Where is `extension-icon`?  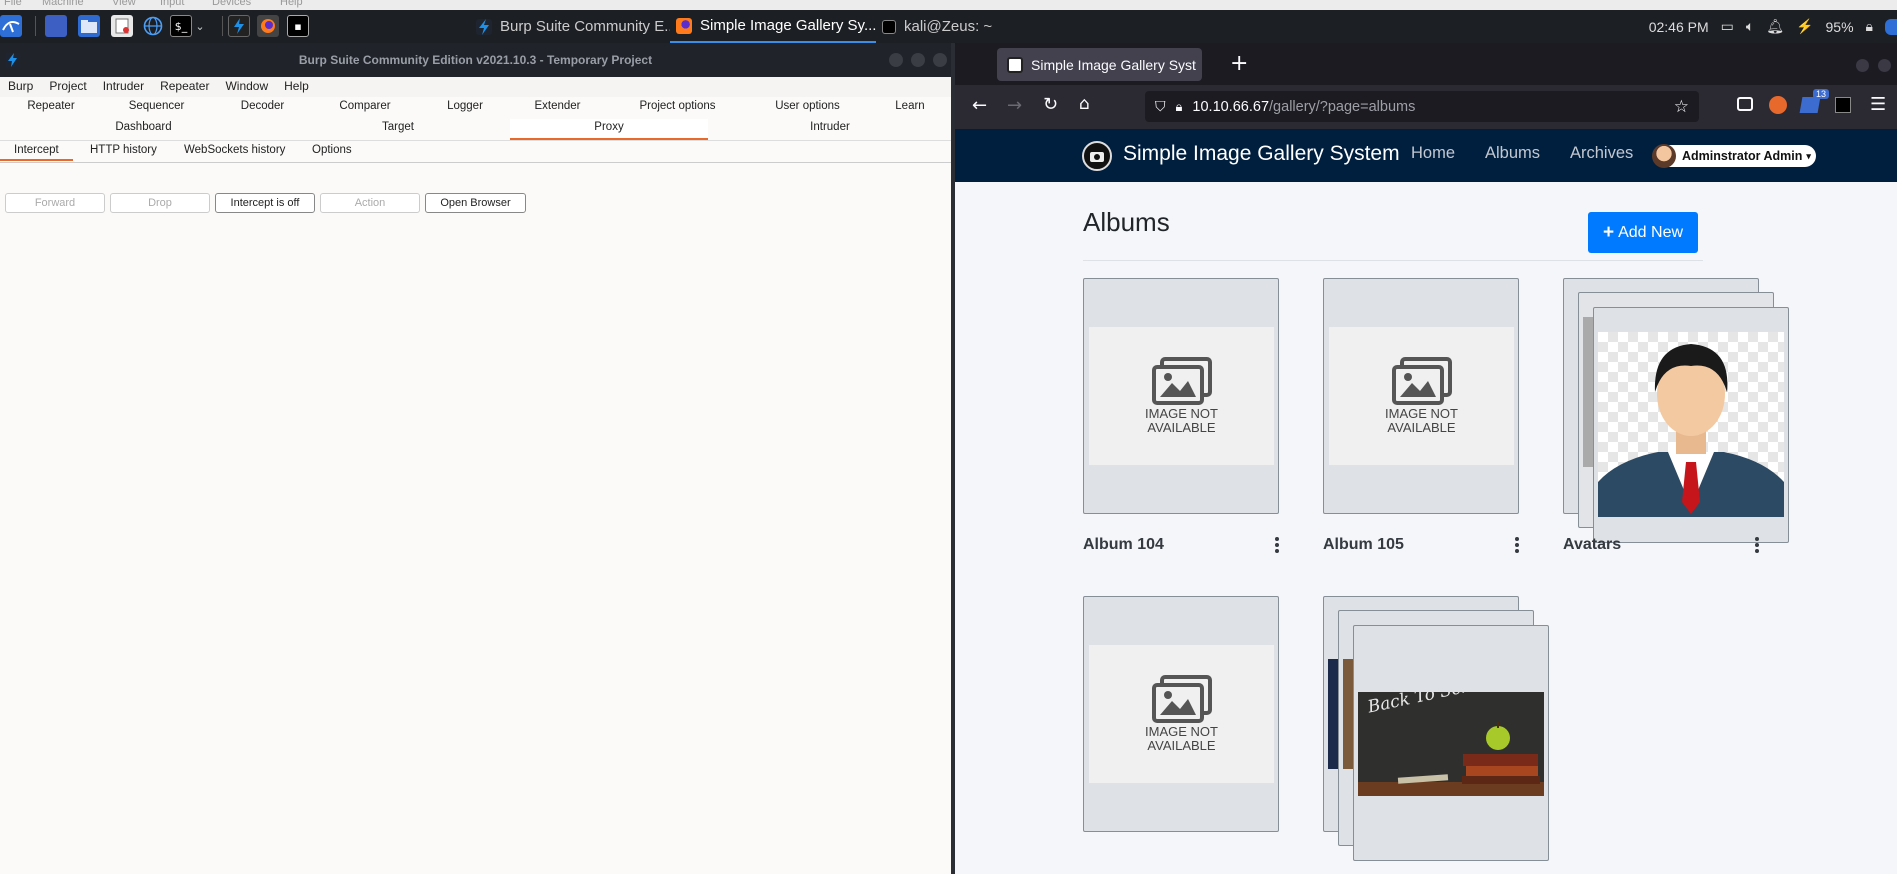 extension-icon is located at coordinates (1810, 105).